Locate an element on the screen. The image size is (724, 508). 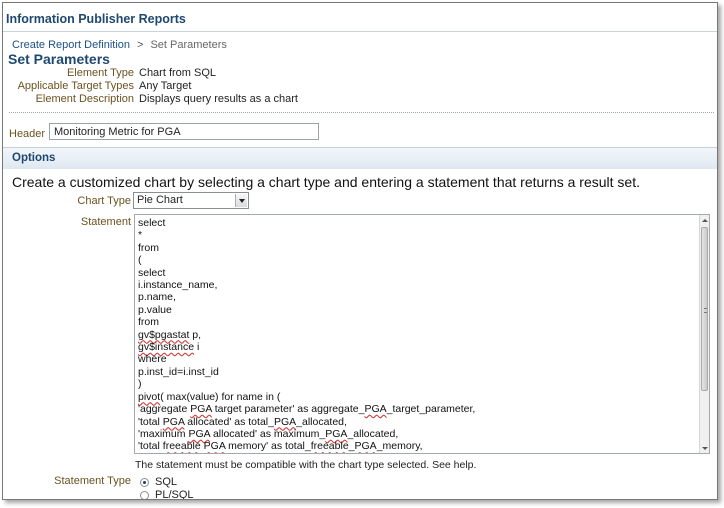
statement-type-sql-radio: SQL is located at coordinates (158, 482).